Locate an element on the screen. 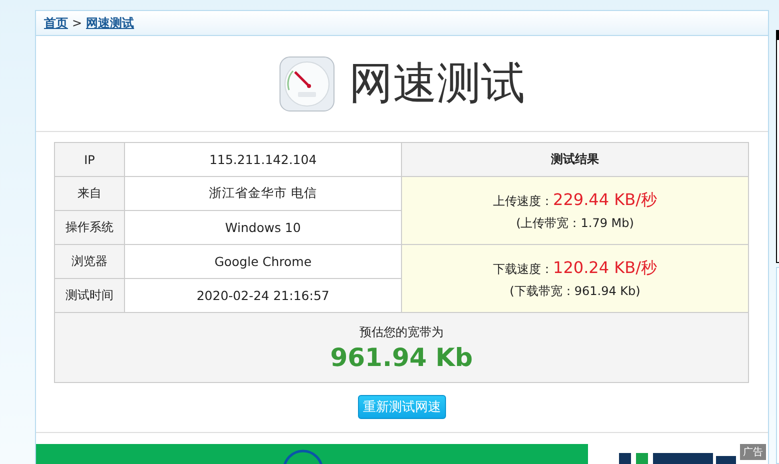 The image size is (779, 464). speed-value: 120.24 KB/秒 is located at coordinates (605, 268).